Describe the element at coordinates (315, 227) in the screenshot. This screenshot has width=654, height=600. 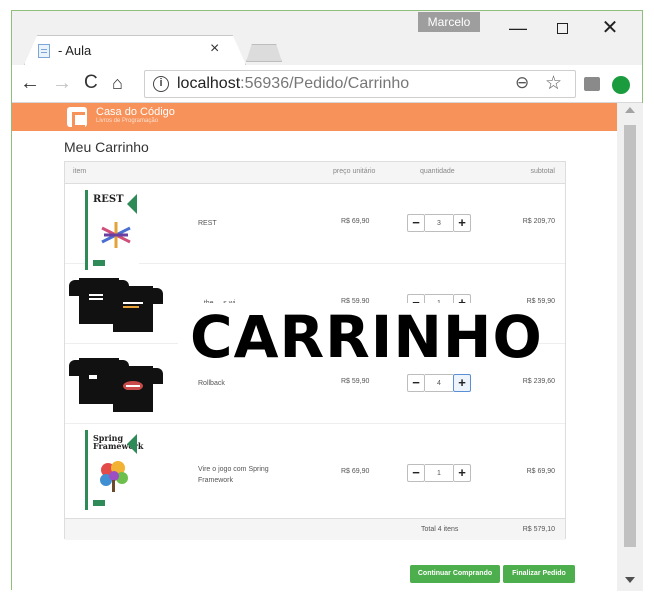
I see `table-row: REST REST R$ 69,90 − 3 + R$ 209,70` at that location.